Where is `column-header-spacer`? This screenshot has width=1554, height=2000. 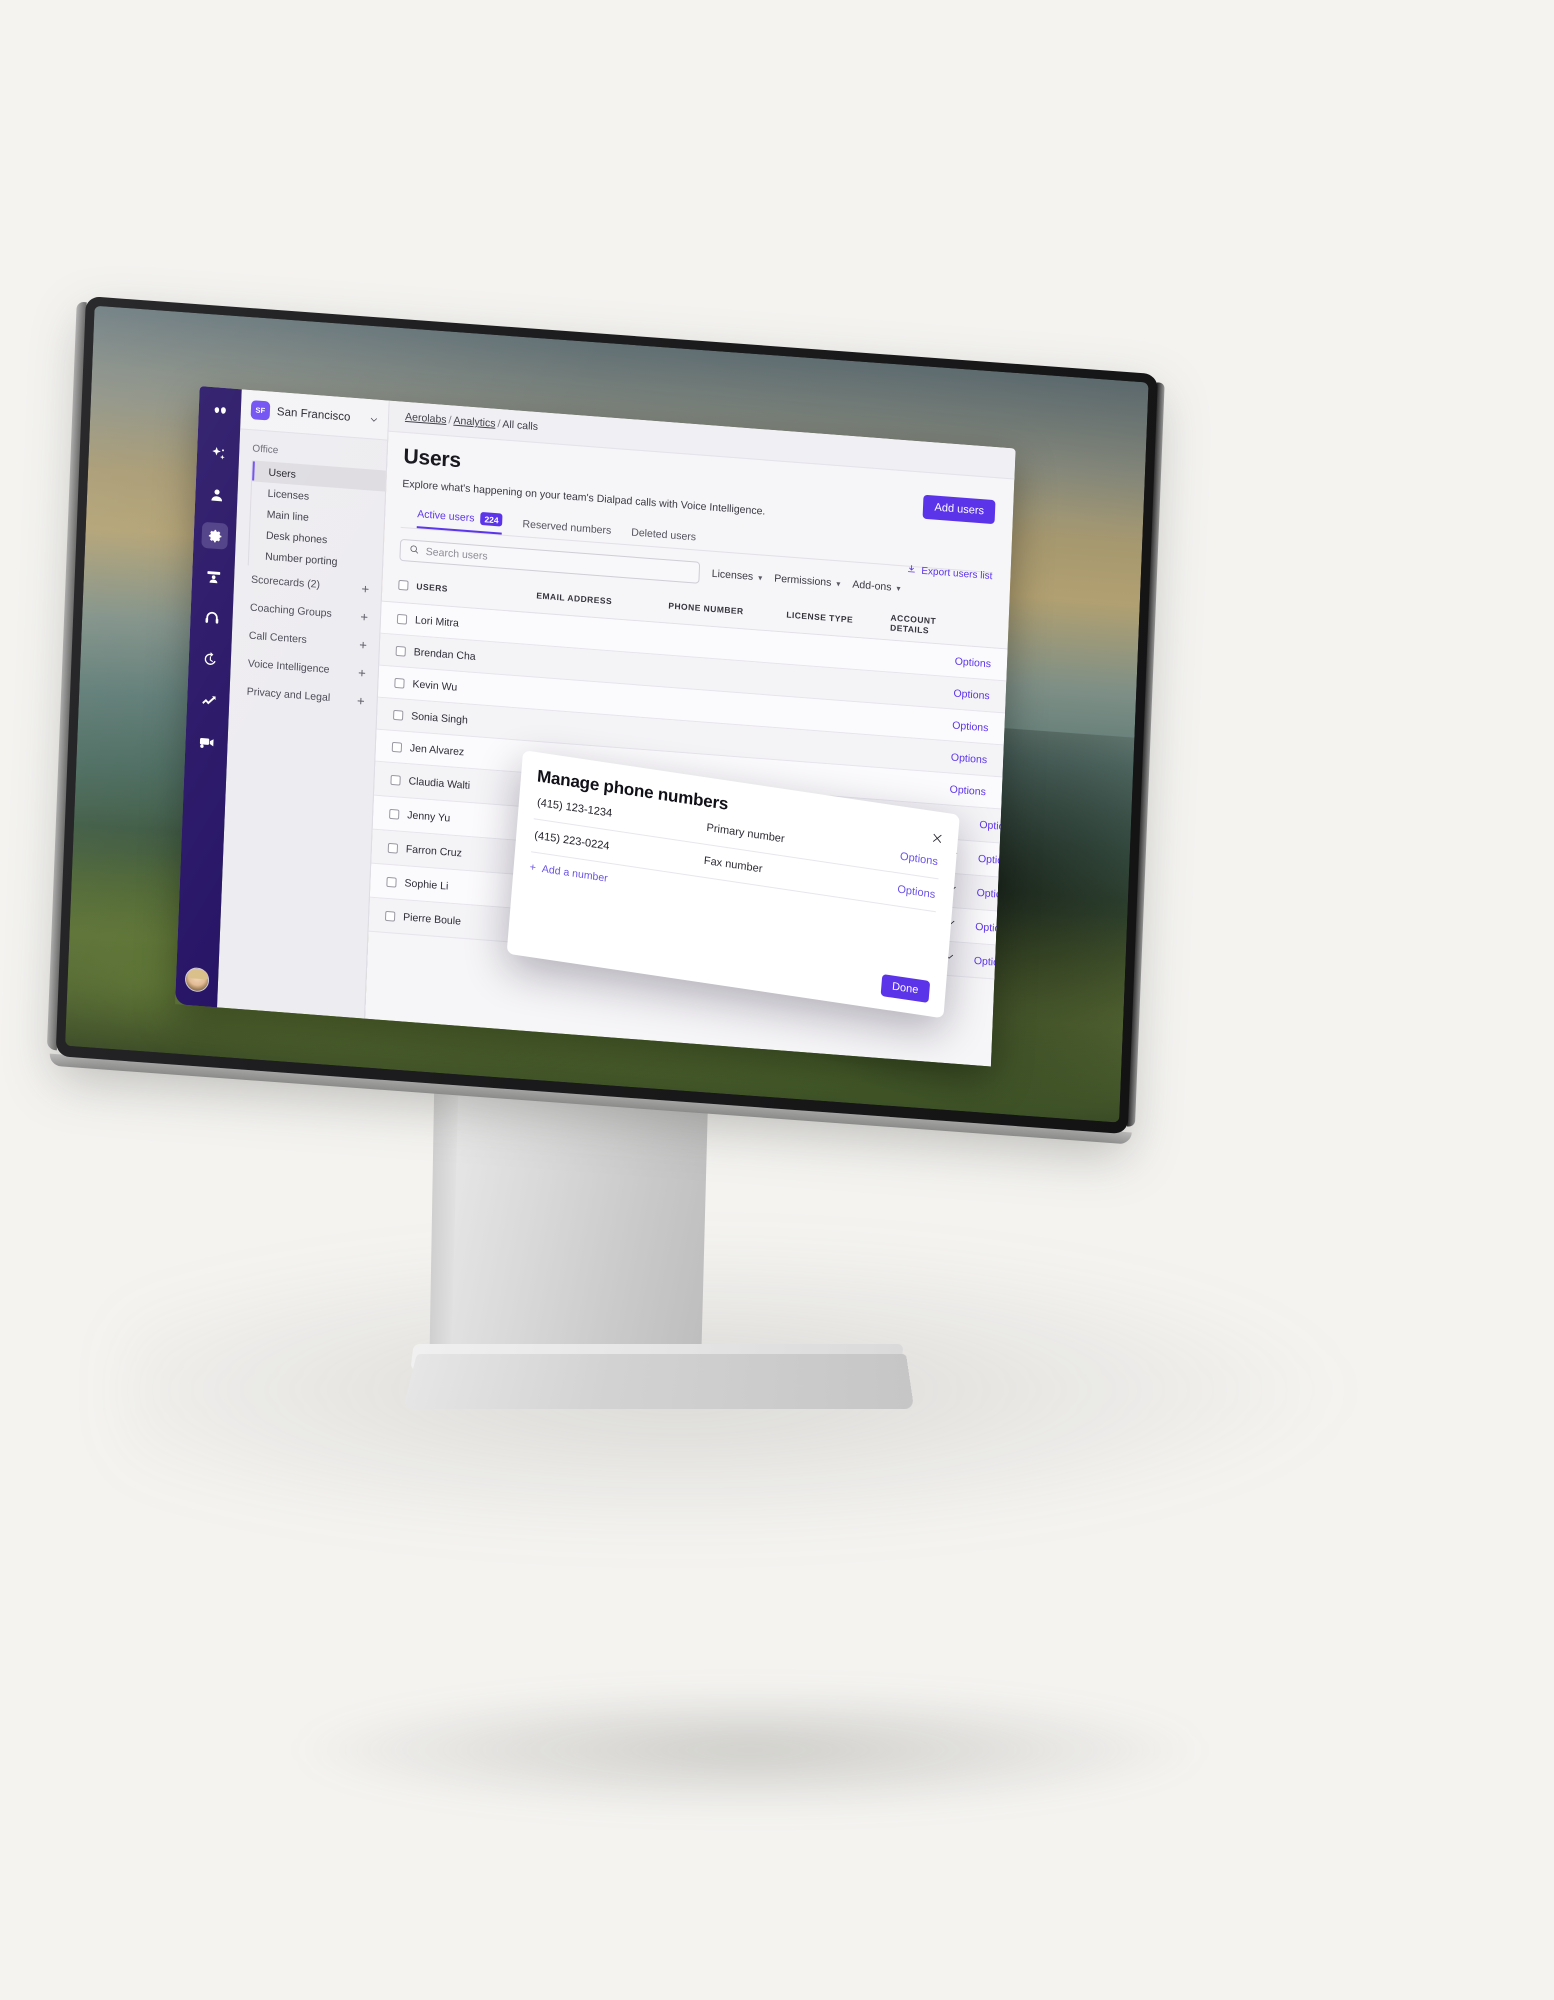
column-header-spacer is located at coordinates (964, 628).